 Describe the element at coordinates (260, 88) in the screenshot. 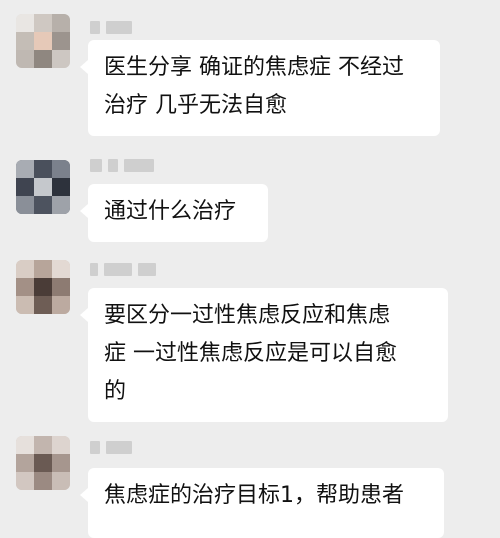

I see `message-bubble: 医生分享 确证的焦虑症 不经过 治疗 几乎无法自愈` at that location.